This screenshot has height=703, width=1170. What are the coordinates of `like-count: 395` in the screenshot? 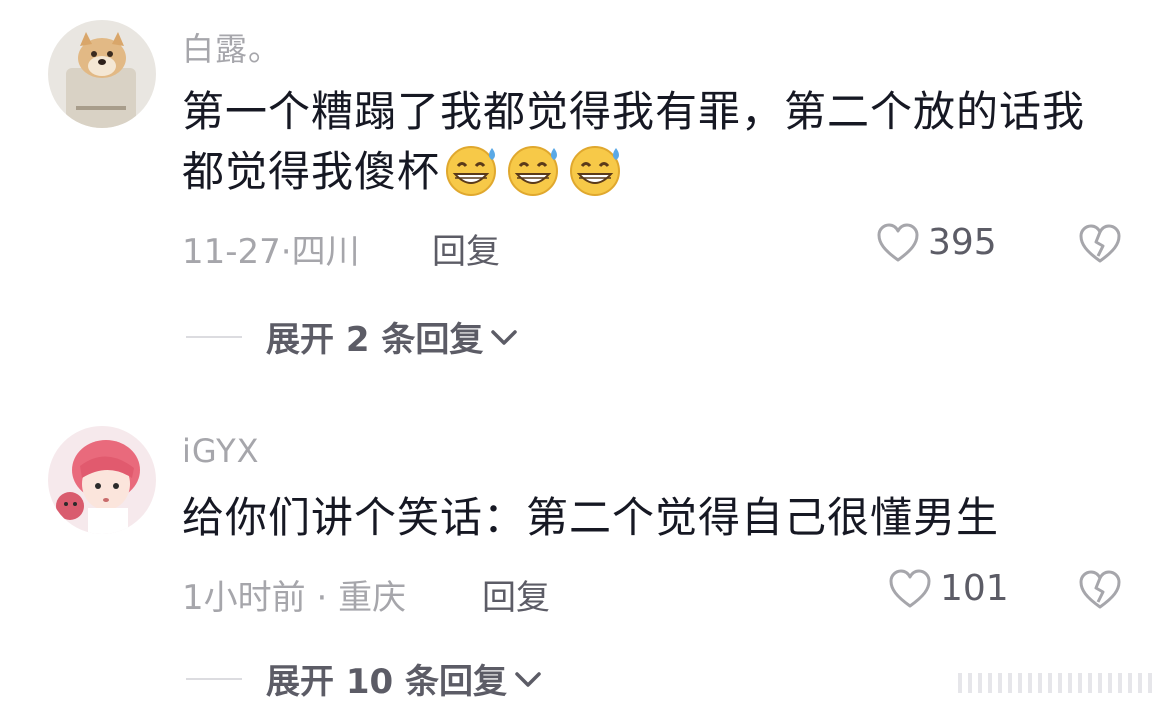 It's located at (962, 242).